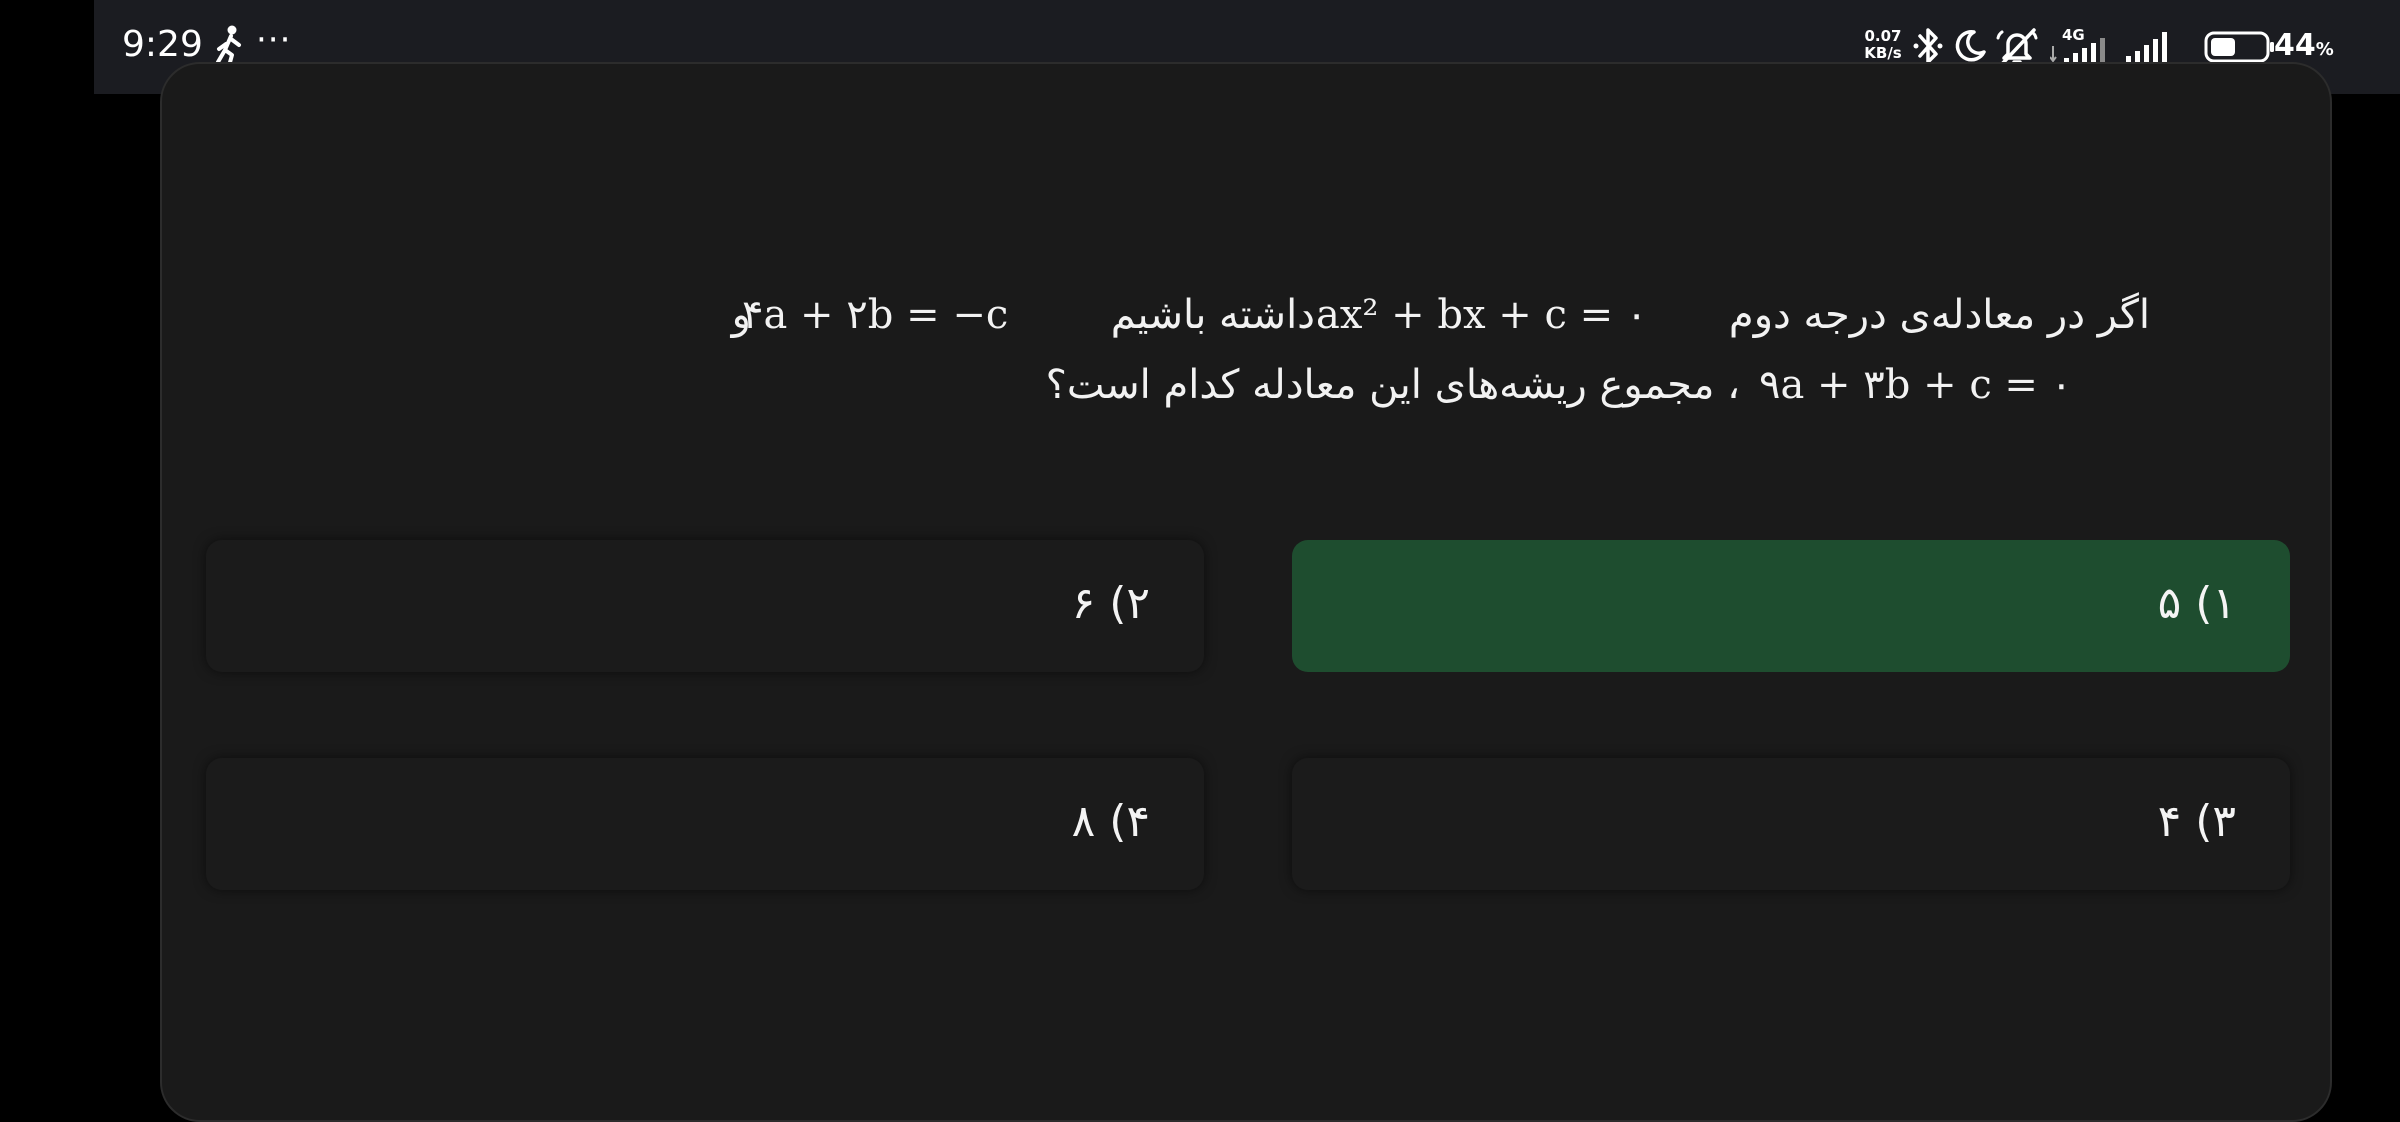 The width and height of the screenshot is (2400, 1122). What do you see at coordinates (162, 44) in the screenshot?
I see `status-time: 9:29` at bounding box center [162, 44].